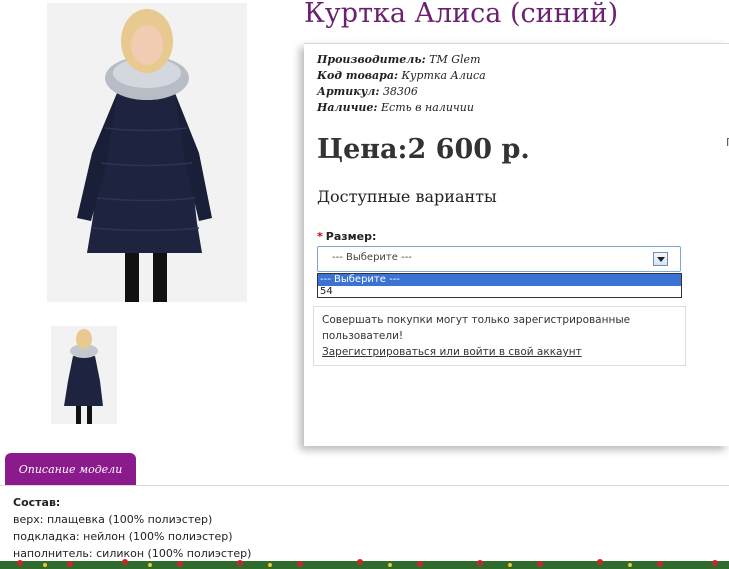  What do you see at coordinates (372, 257) in the screenshot?
I see `size-select-value: --- Выберите ---` at bounding box center [372, 257].